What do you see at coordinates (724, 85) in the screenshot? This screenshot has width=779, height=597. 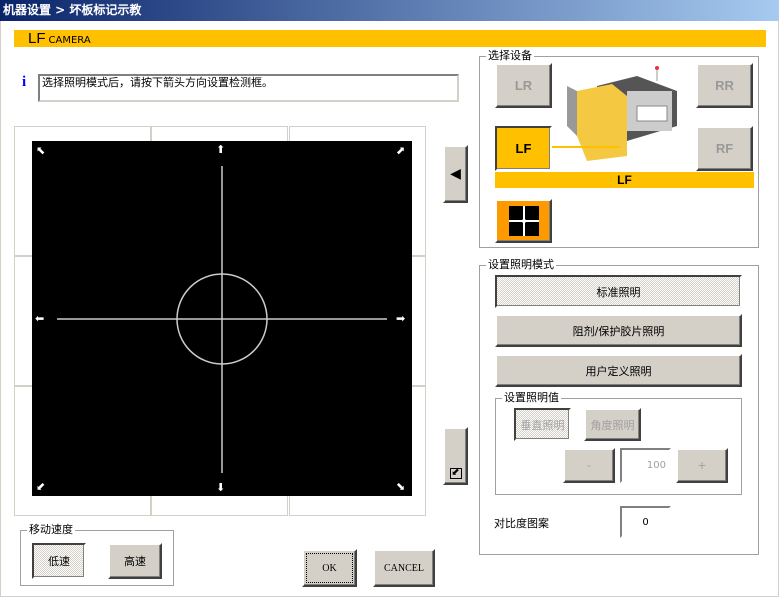 I see `device-rr-button: RR` at bounding box center [724, 85].